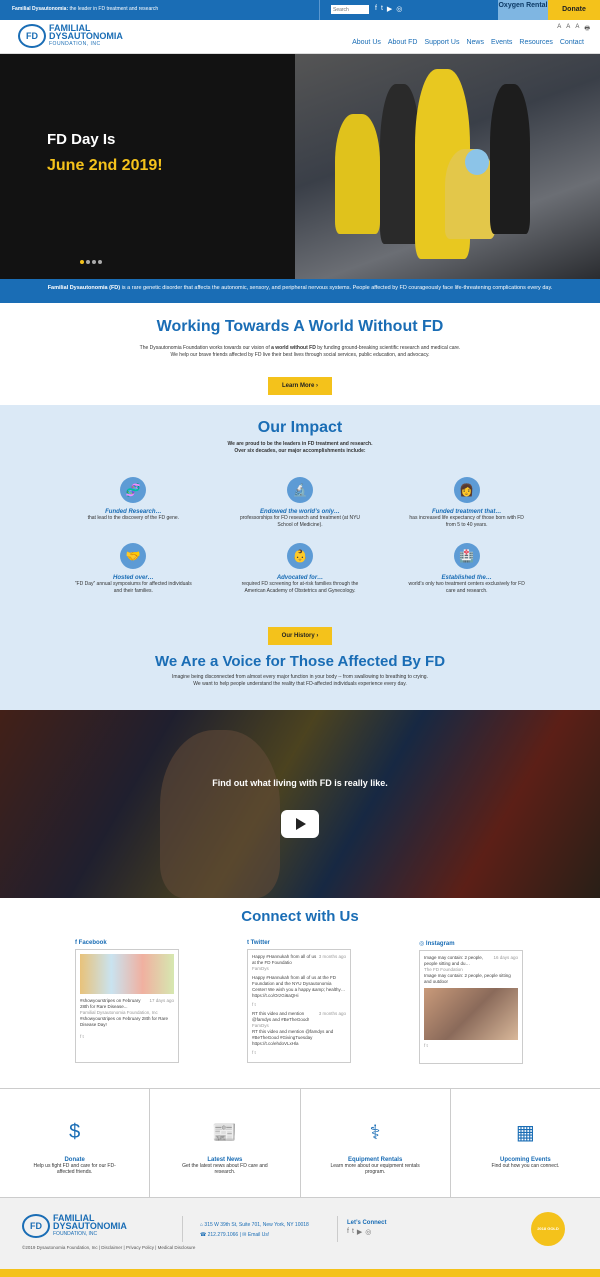 This screenshot has width=600, height=1277. I want to click on lets-connect-label: Let’s Connect, so click(367, 1223).